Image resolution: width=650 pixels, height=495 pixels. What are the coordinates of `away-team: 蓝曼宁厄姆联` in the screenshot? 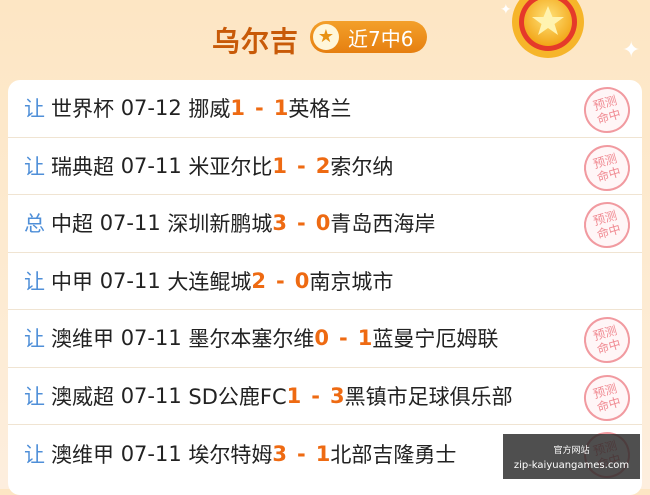 It's located at (435, 339).